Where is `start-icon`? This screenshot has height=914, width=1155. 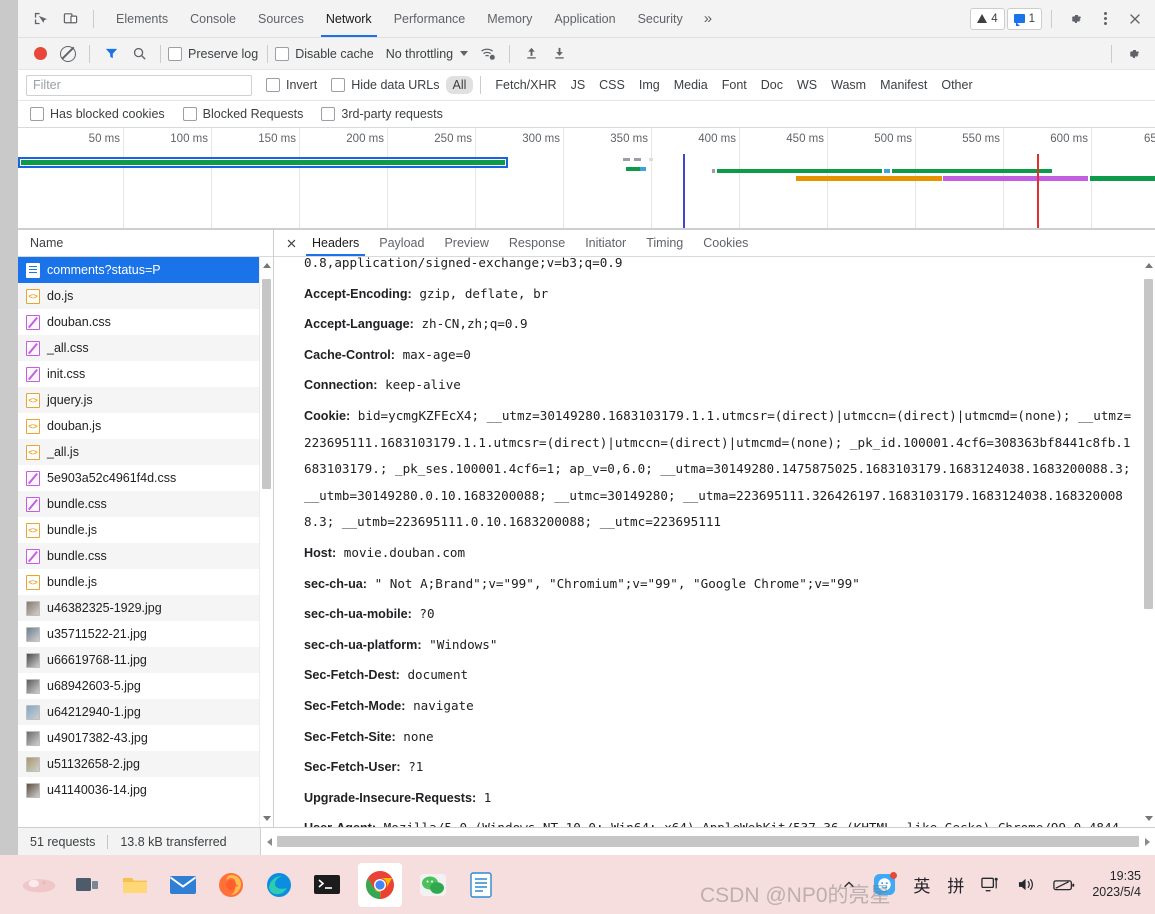 start-icon is located at coordinates (39, 885).